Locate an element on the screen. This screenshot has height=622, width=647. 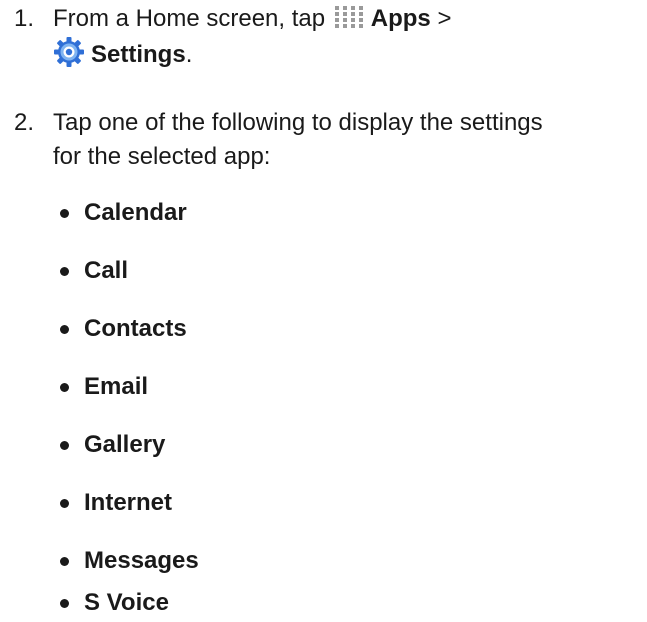
app-name: Email is located at coordinates (116, 386).